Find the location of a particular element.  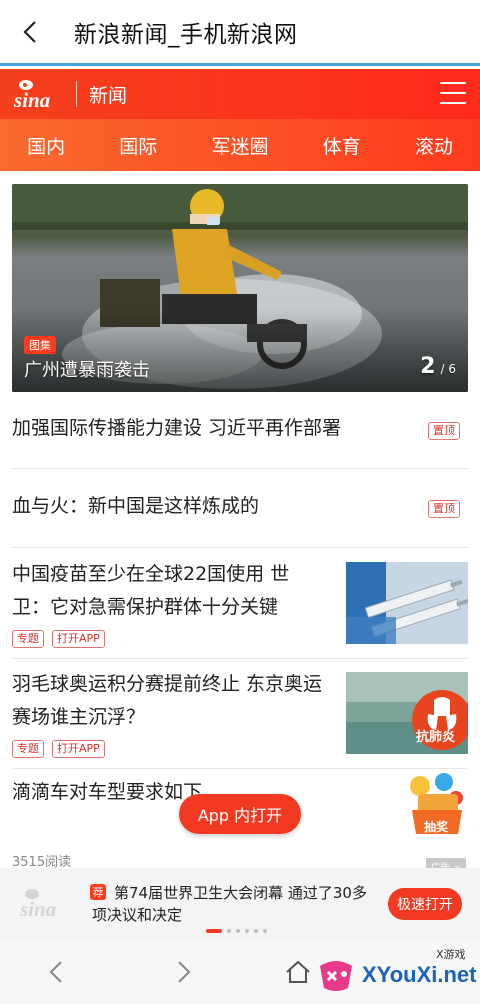

gallery-counter: 2 / 6 is located at coordinates (438, 366).